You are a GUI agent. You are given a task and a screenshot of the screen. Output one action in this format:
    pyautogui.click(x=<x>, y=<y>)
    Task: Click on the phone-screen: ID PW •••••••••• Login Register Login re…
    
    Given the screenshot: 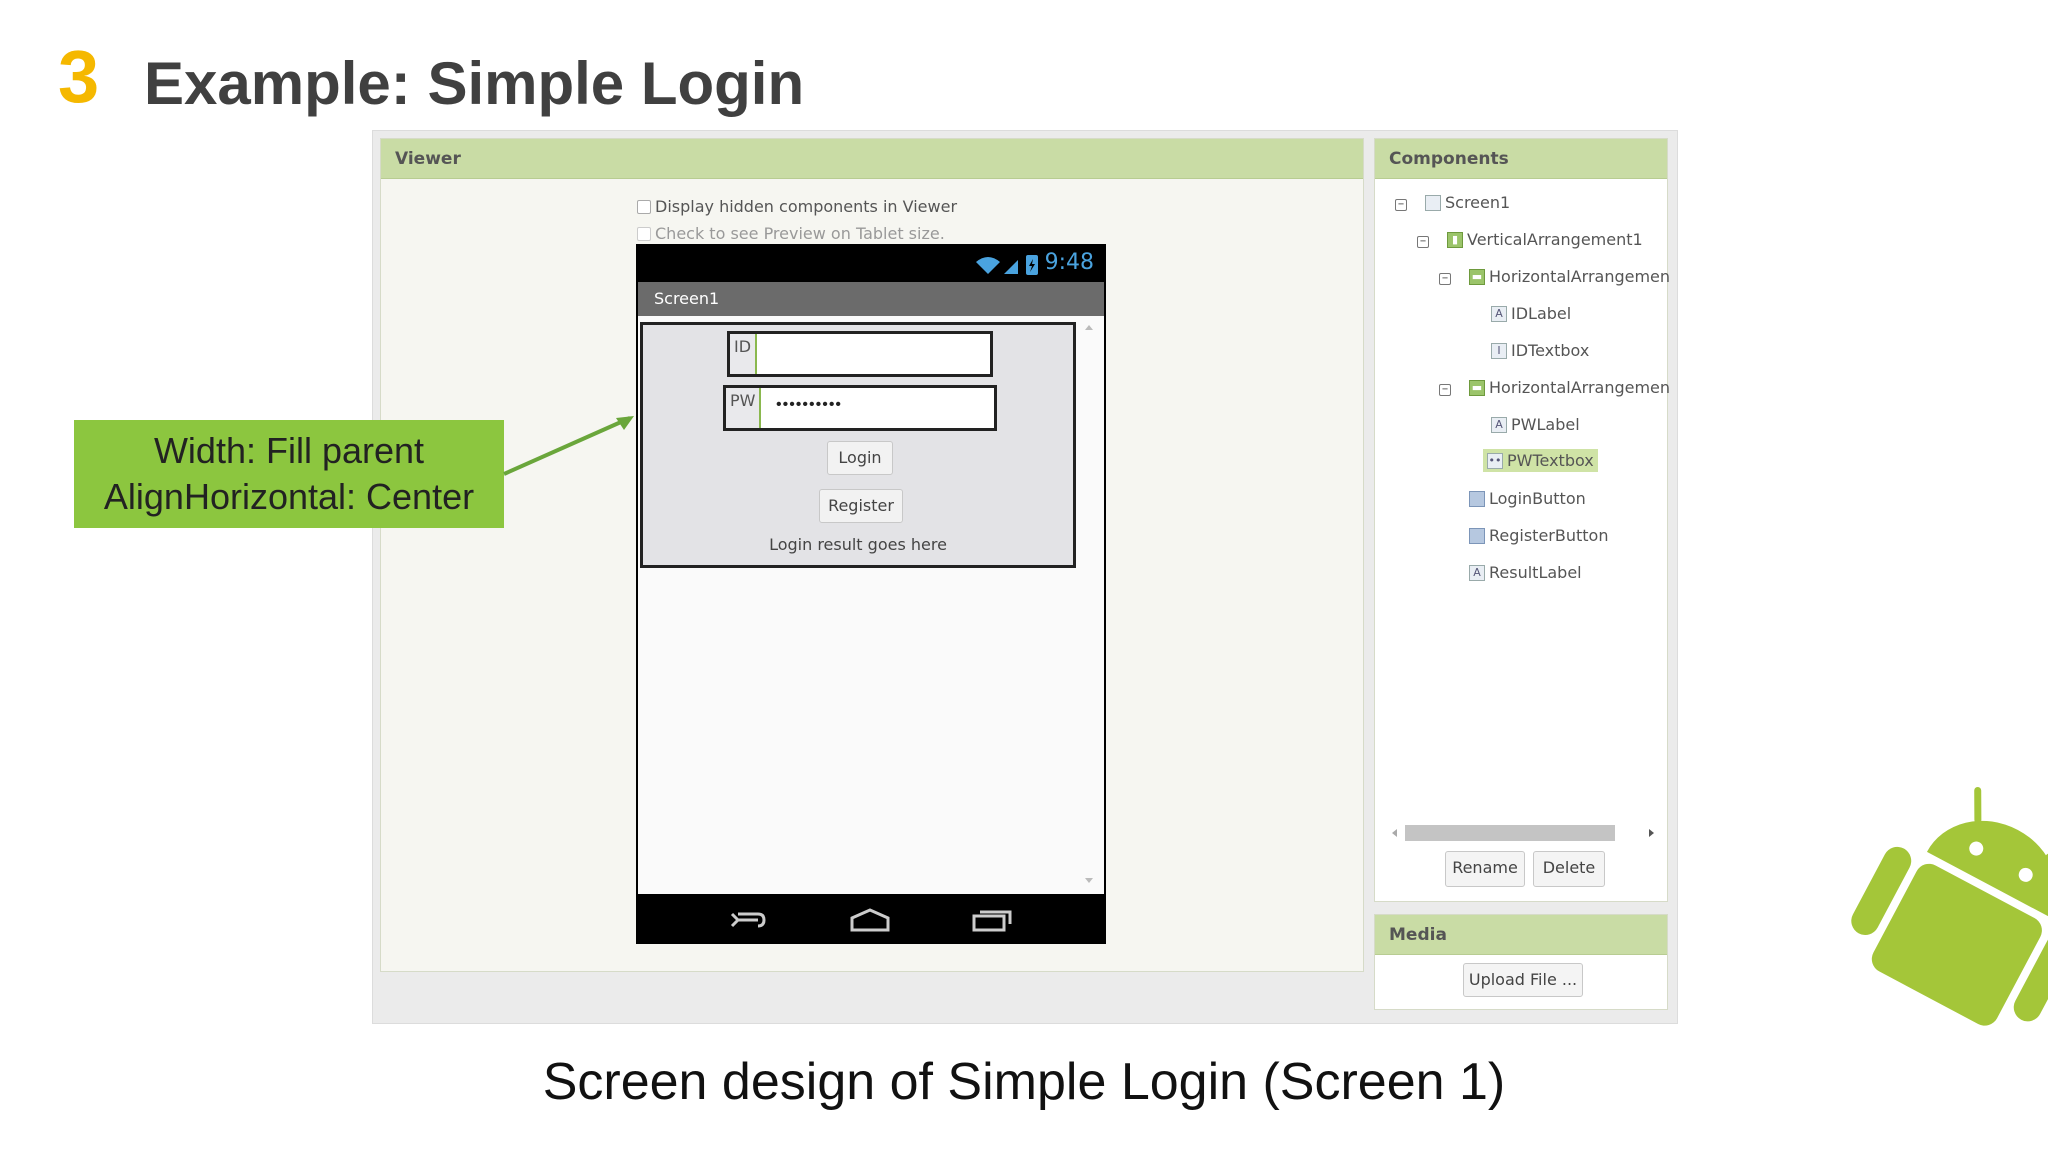 What is the action you would take?
    pyautogui.click(x=871, y=605)
    